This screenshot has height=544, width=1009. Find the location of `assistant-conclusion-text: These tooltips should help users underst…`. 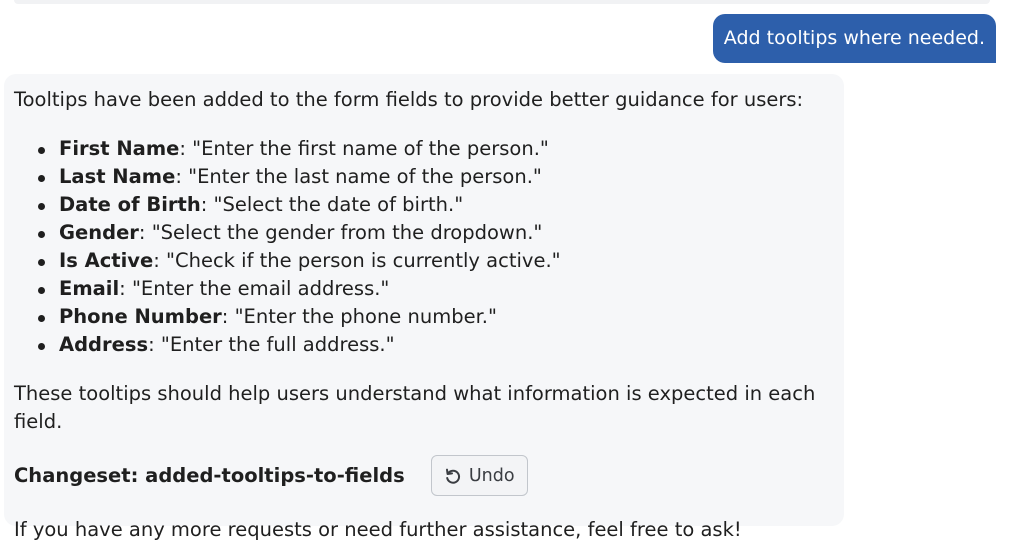

assistant-conclusion-text: These tooltips should help users underst… is located at coordinates (415, 407).